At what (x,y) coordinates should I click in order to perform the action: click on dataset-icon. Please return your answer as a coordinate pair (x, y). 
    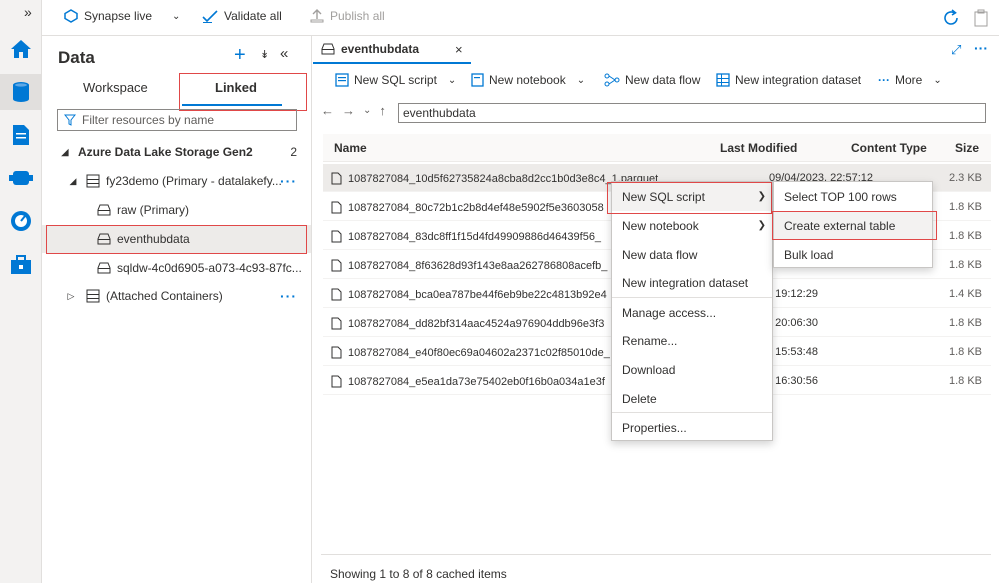
    Looking at the image, I should click on (723, 80).